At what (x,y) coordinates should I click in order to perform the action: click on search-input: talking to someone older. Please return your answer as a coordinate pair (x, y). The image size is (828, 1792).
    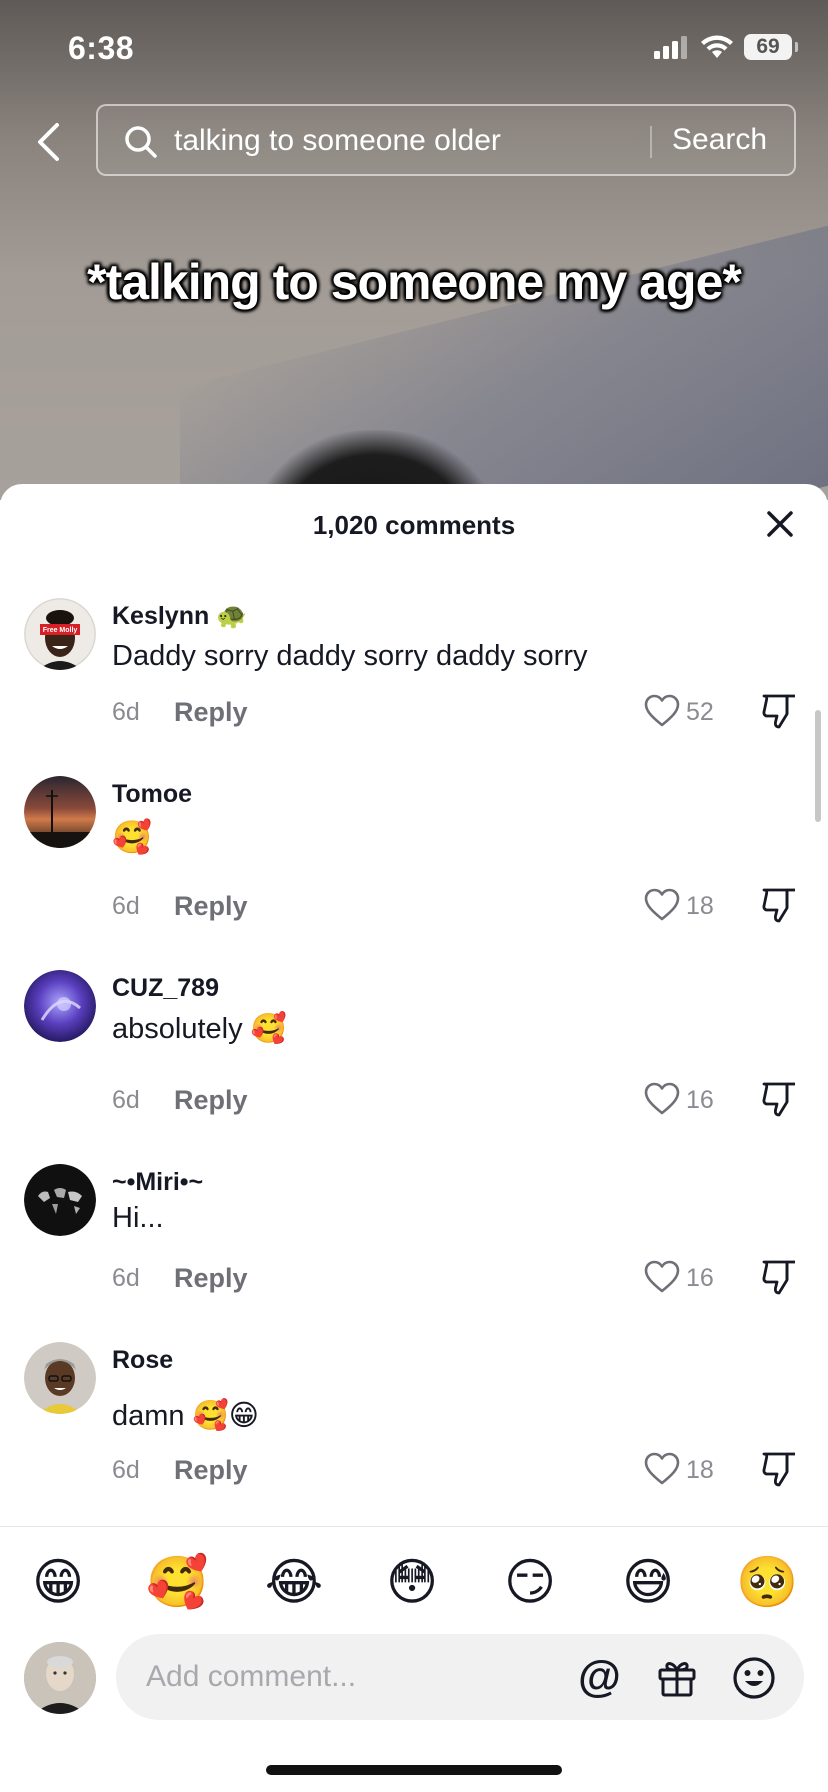
    Looking at the image, I should click on (337, 141).